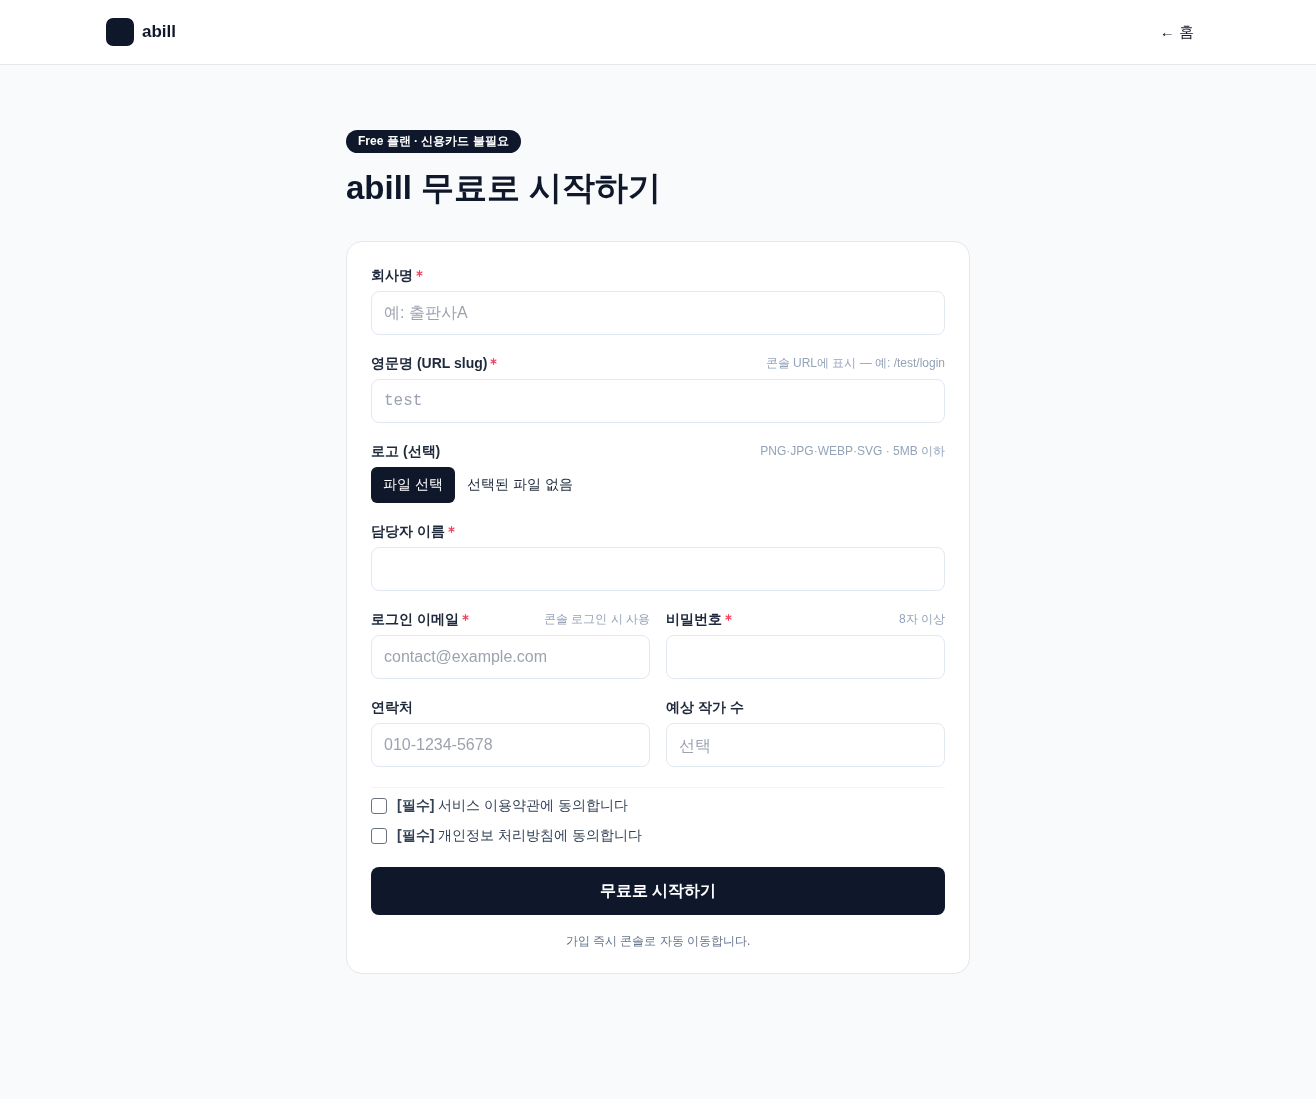 The image size is (1316, 1099). What do you see at coordinates (433, 141) in the screenshot?
I see `plan-badge: Free 플랜 · 신용카드 불필요` at bounding box center [433, 141].